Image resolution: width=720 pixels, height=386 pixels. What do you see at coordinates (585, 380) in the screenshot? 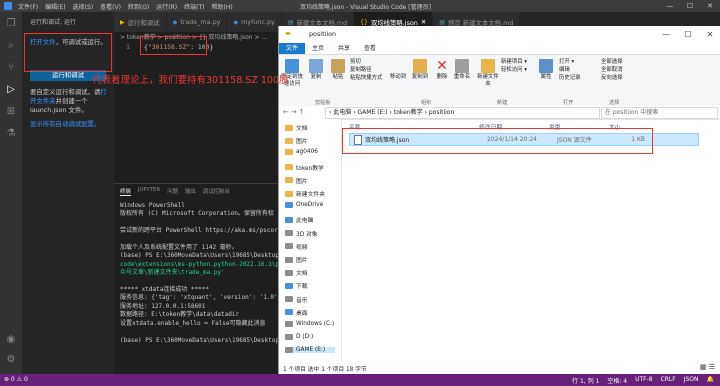
I see `cursor-position: 行 1, 列 1` at bounding box center [585, 380].